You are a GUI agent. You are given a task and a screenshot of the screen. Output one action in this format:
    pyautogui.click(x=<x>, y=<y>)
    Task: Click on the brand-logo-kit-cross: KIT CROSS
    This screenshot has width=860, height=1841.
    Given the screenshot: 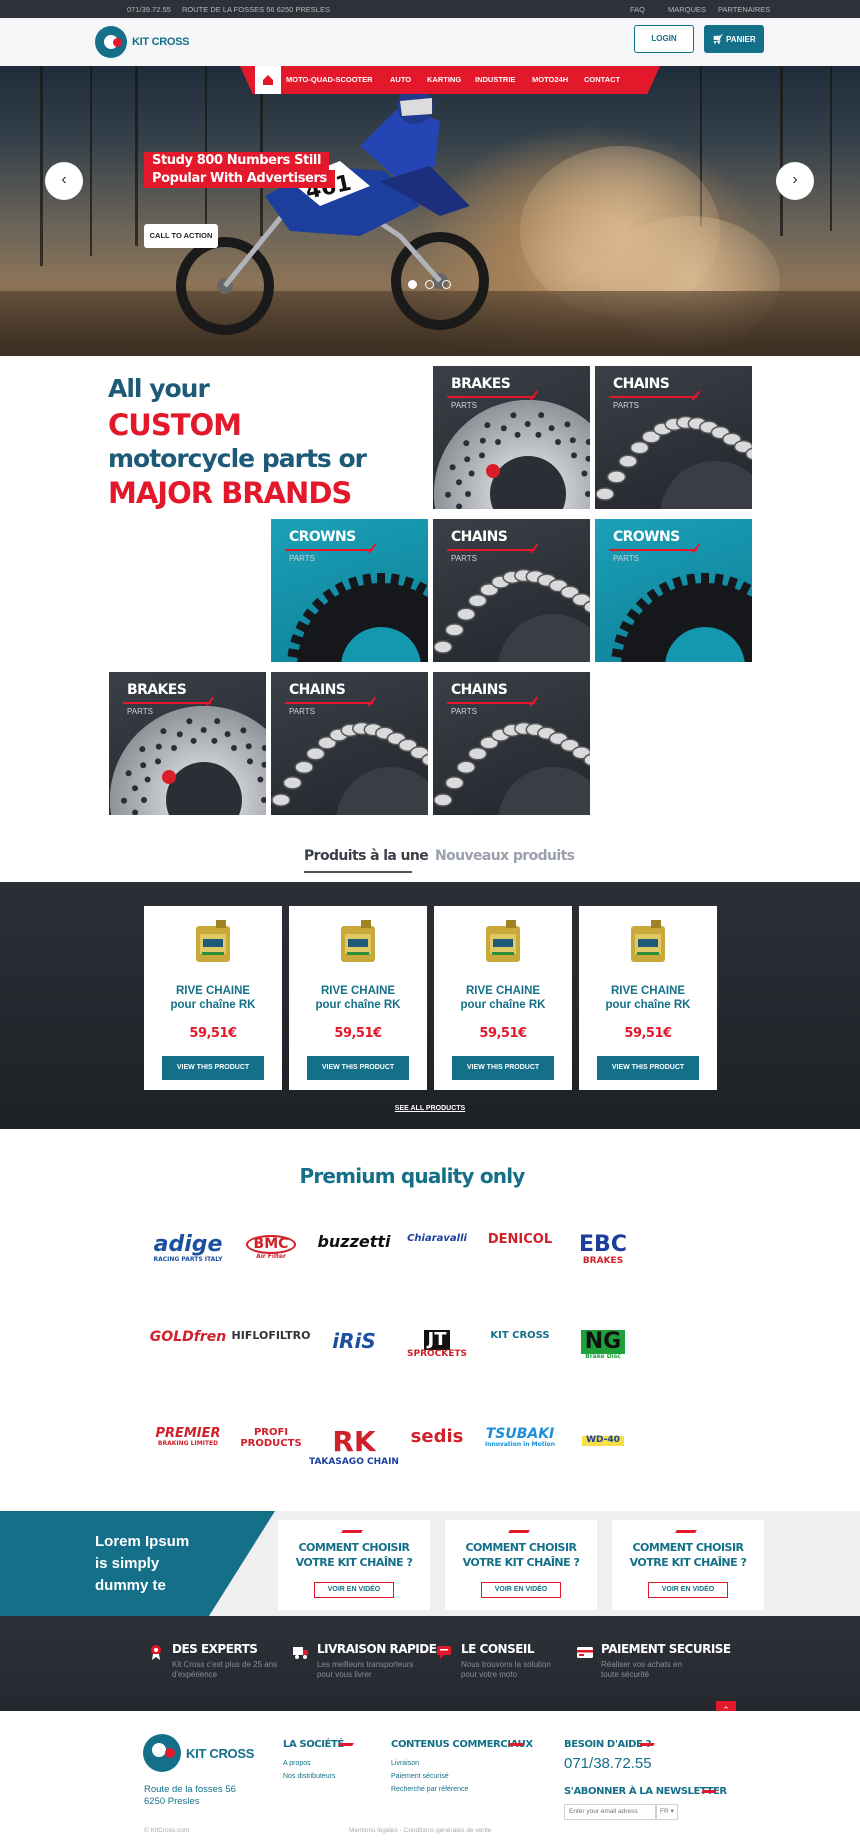 What is the action you would take?
    pyautogui.click(x=520, y=1335)
    